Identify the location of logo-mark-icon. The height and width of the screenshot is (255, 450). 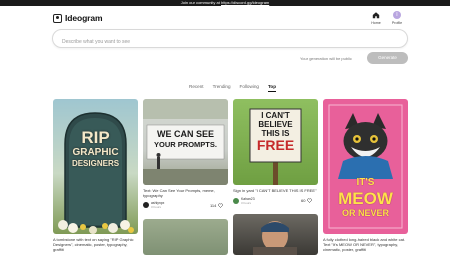
(57, 18).